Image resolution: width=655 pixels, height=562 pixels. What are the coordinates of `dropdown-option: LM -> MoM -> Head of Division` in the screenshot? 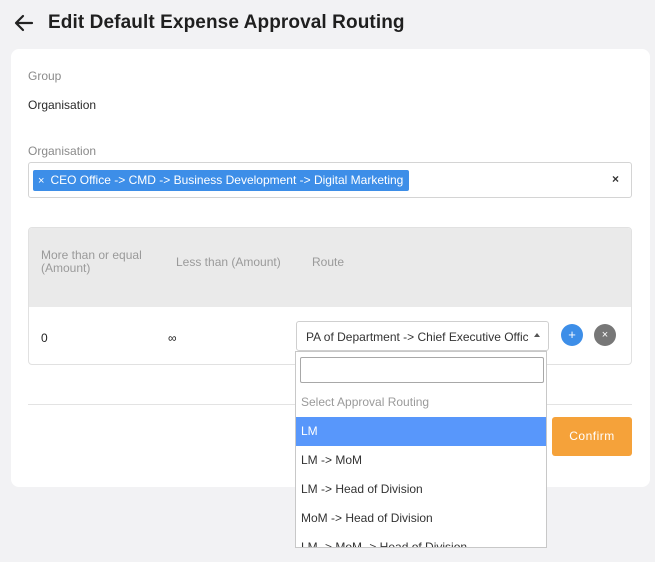 It's located at (421, 540).